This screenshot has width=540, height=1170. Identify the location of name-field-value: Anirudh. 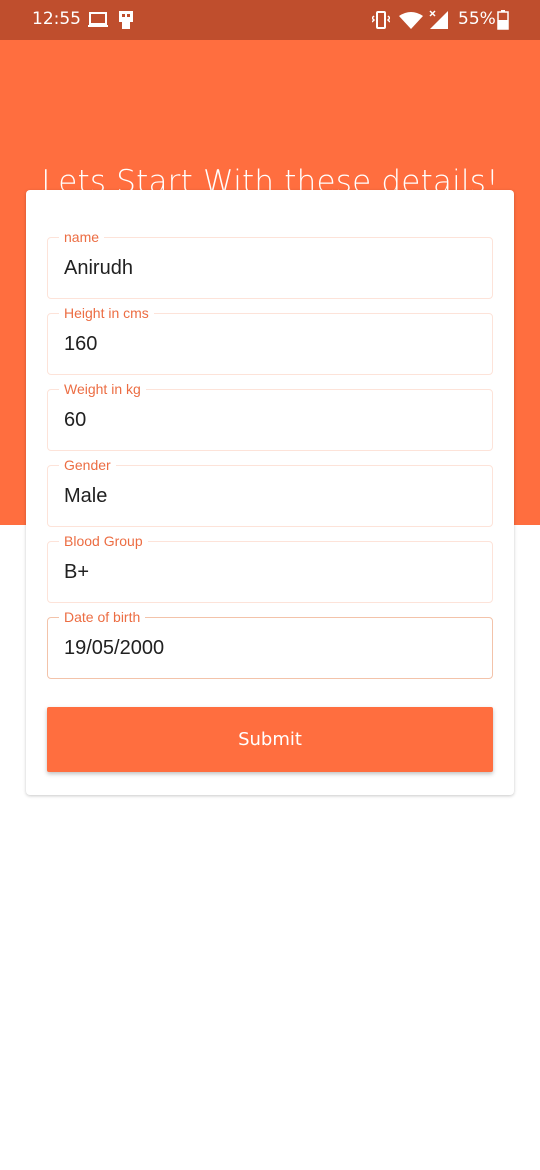
(98, 268).